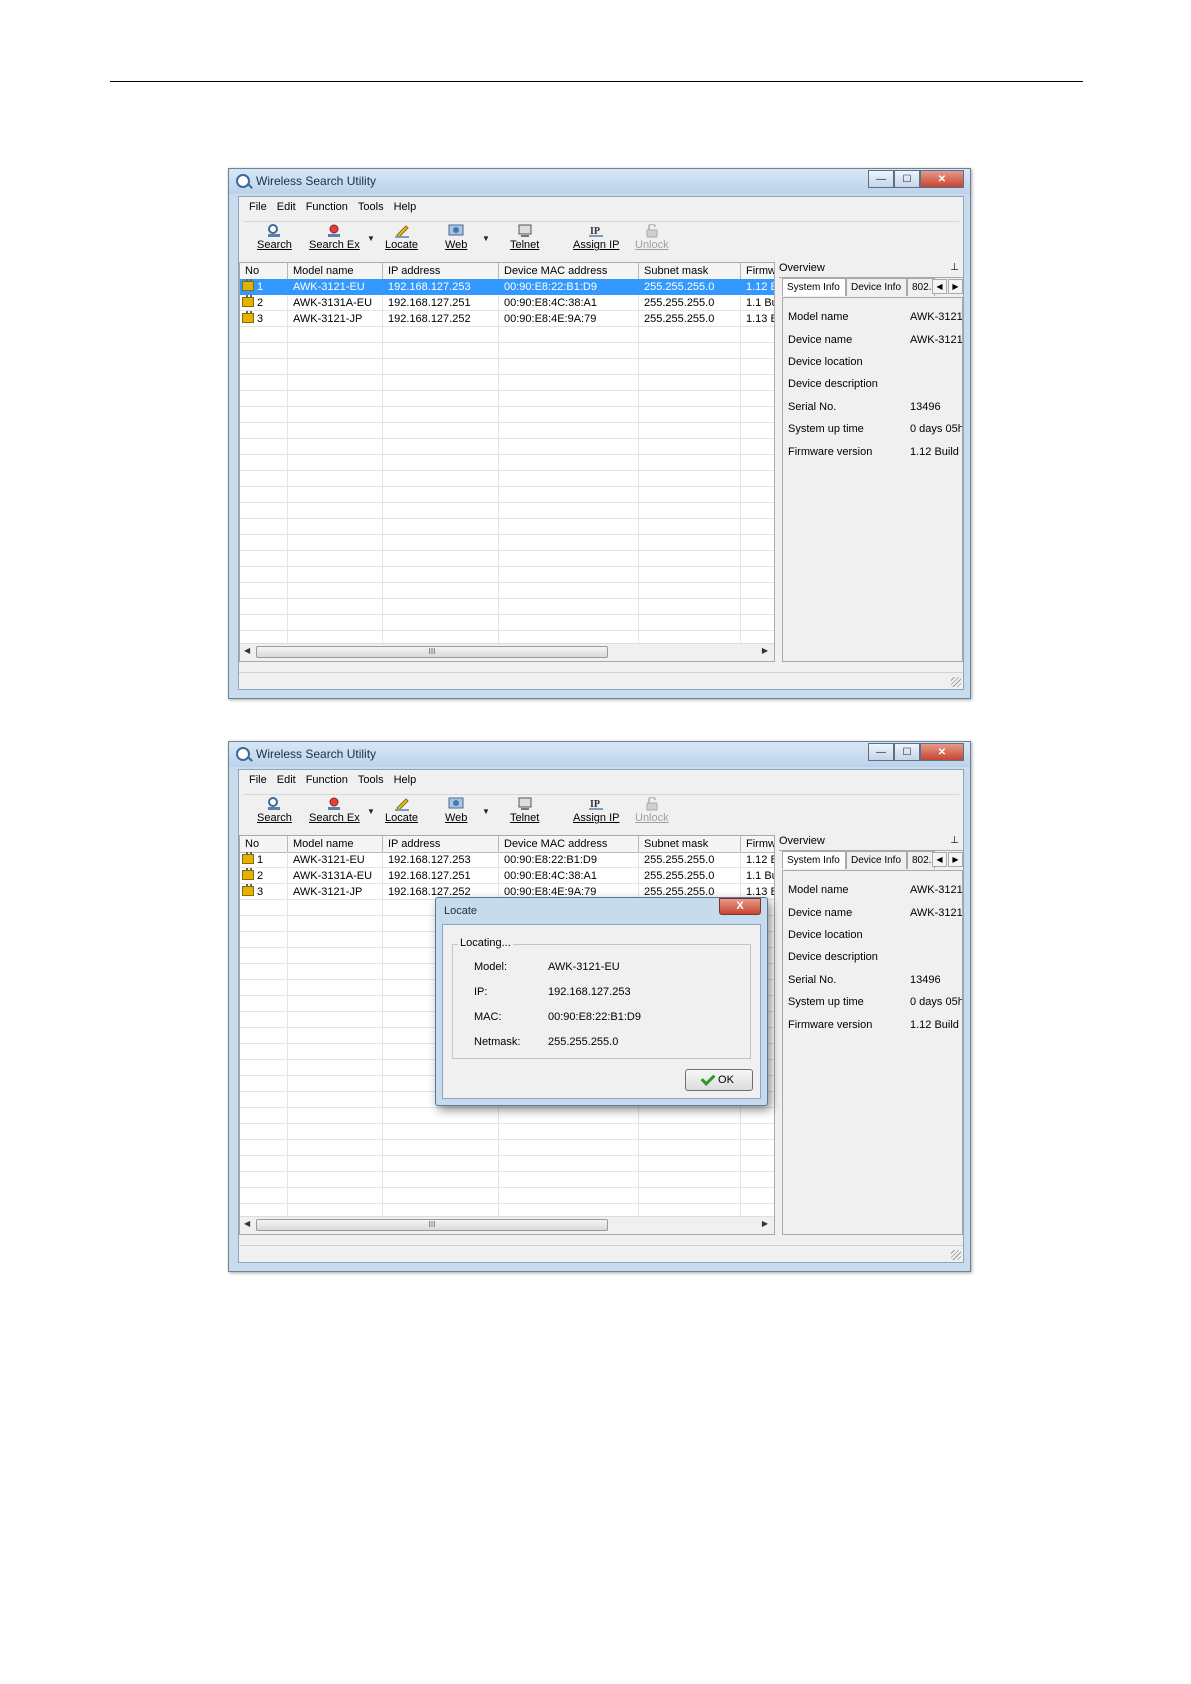  What do you see at coordinates (402, 804) in the screenshot?
I see `locate-icon` at bounding box center [402, 804].